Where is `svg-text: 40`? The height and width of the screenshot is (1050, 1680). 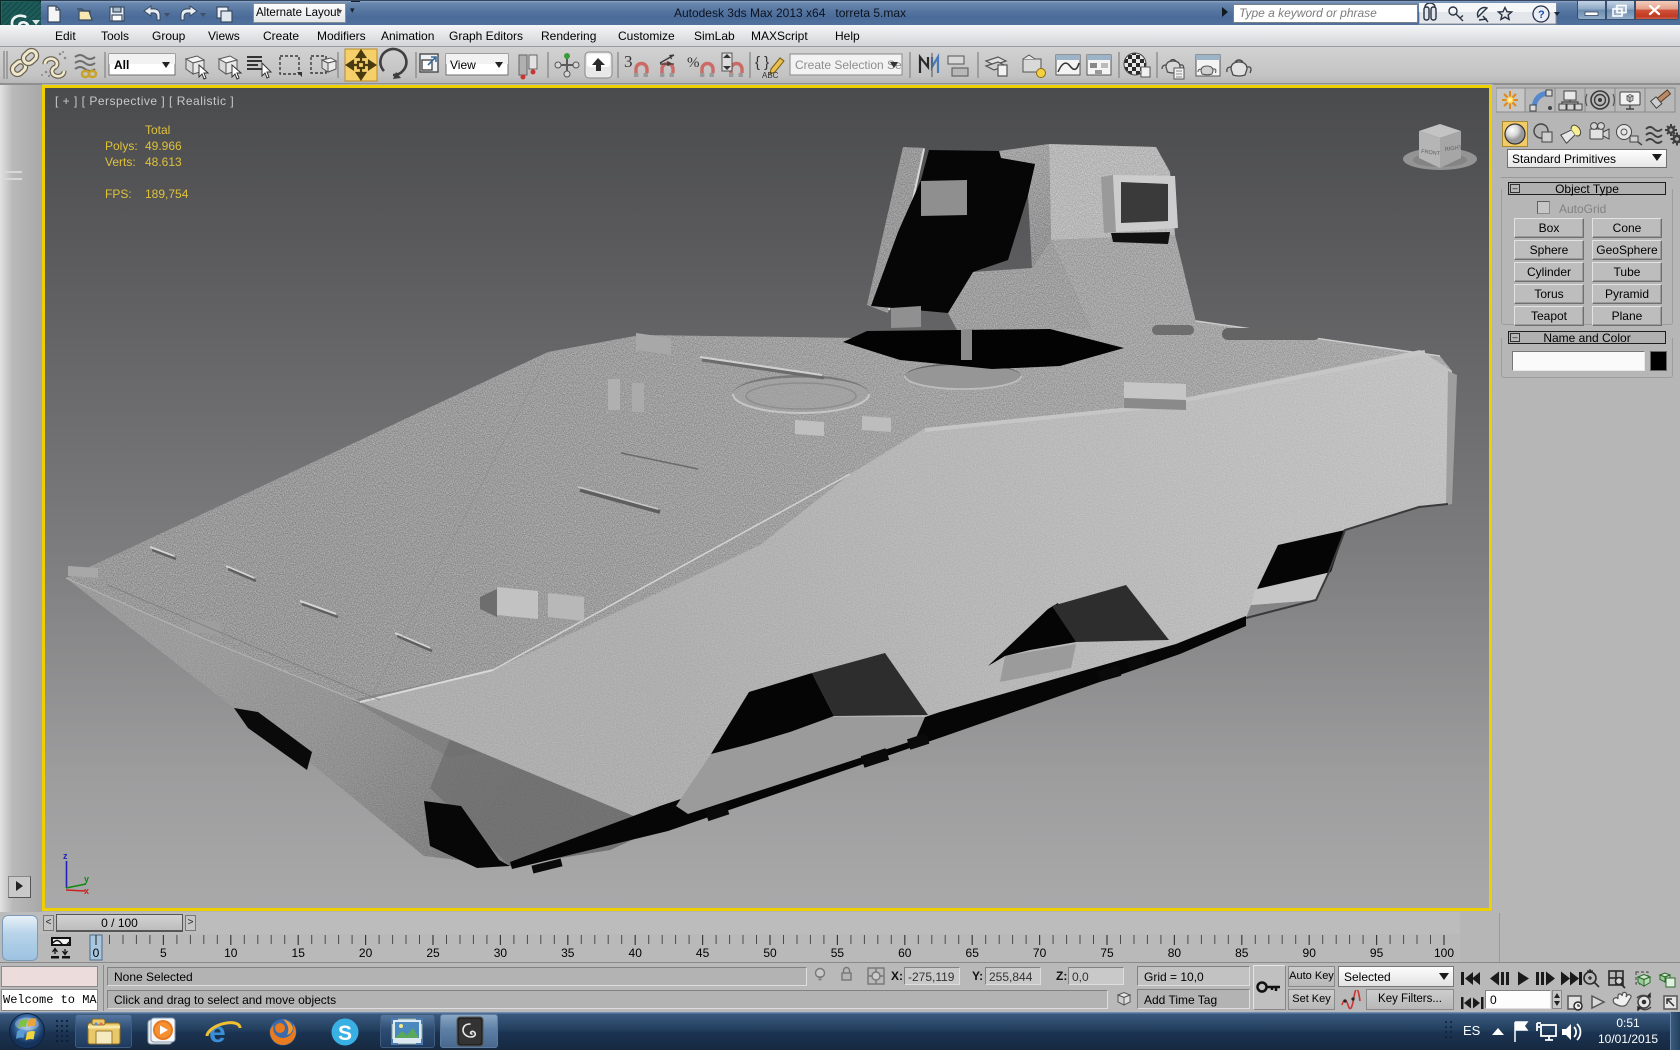
svg-text: 40 is located at coordinates (636, 953).